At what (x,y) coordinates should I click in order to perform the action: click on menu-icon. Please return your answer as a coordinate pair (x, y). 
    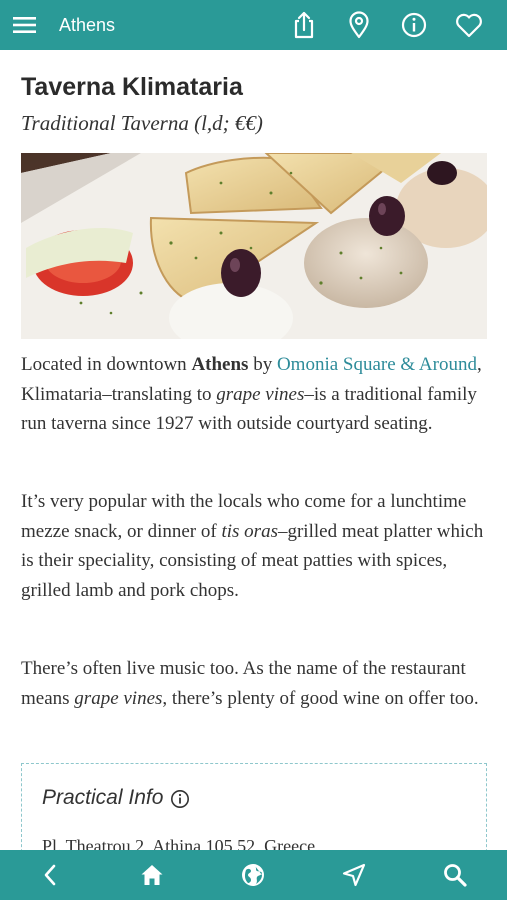
    Looking at the image, I should click on (25, 25).